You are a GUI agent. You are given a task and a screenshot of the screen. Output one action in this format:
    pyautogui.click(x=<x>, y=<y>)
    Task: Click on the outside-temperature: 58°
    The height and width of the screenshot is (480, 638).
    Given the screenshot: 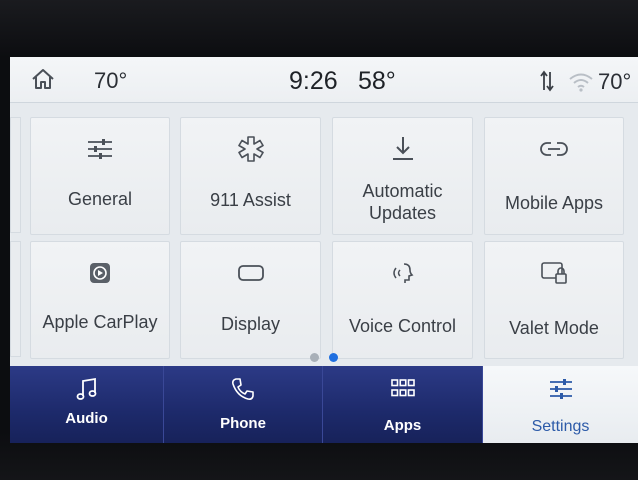 What is the action you would take?
    pyautogui.click(x=377, y=81)
    